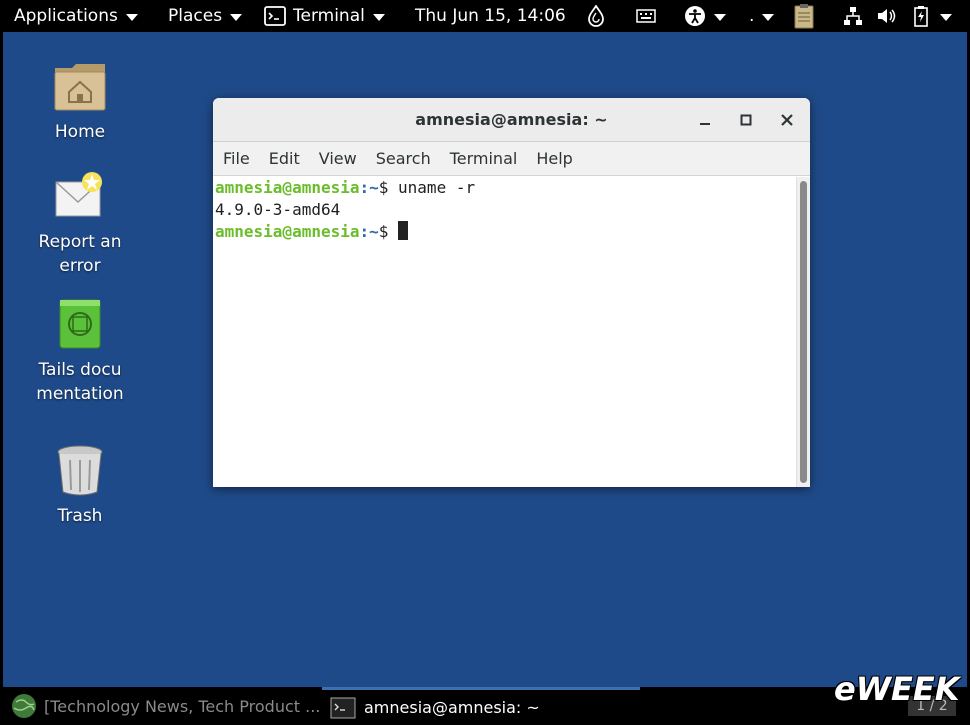  I want to click on app-menu-terminal: Terminal, so click(324, 16).